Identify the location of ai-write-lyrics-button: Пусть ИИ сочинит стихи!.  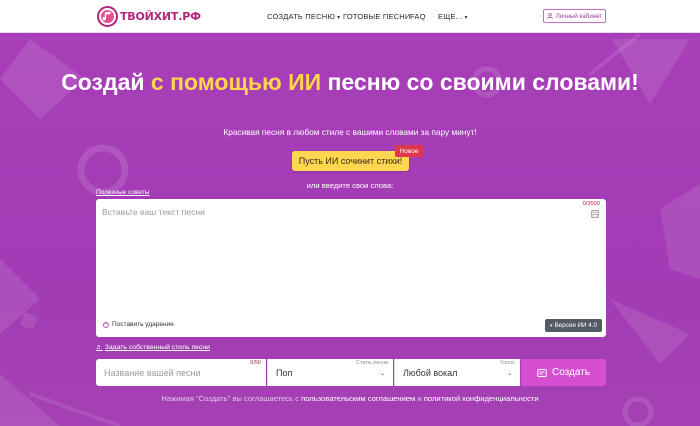
(350, 161).